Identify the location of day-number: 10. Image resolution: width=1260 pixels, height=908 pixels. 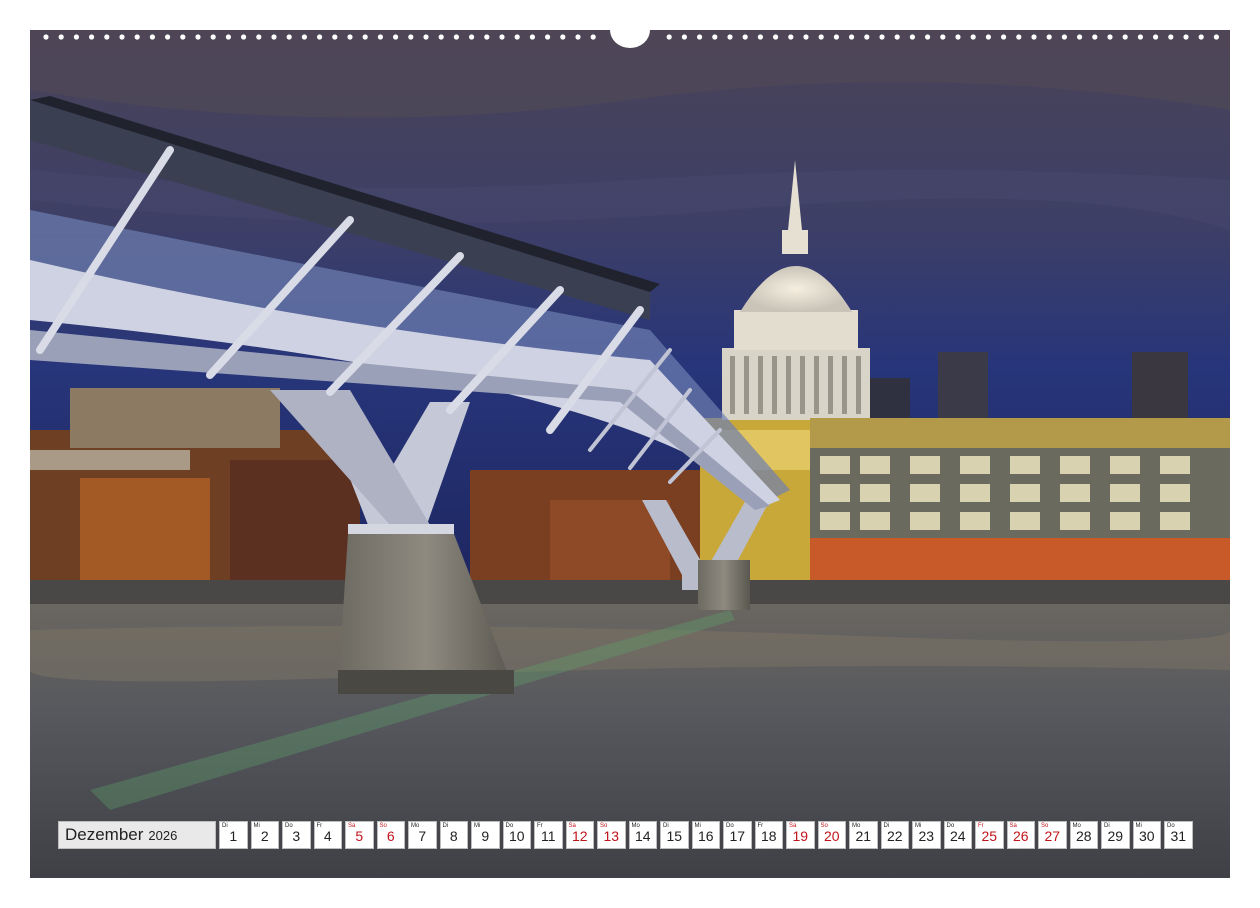
(516, 836).